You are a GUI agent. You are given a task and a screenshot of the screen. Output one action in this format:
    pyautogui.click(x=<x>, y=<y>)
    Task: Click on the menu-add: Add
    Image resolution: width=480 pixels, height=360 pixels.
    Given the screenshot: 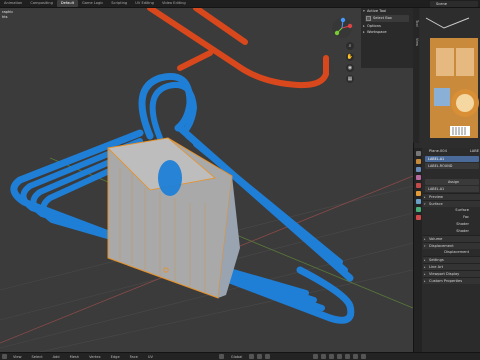 What is the action you would take?
    pyautogui.click(x=56, y=357)
    